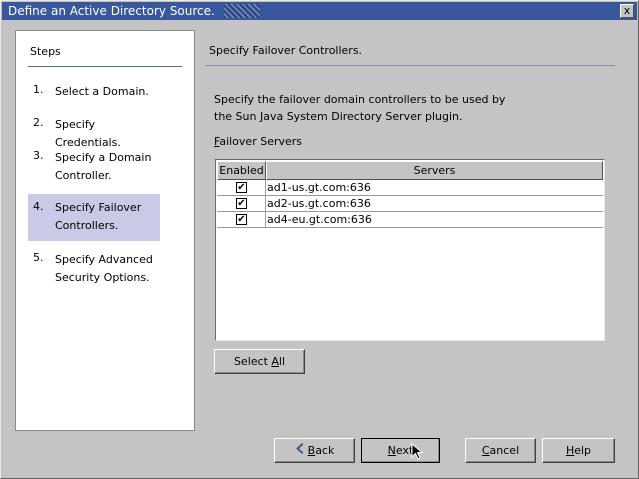 The width and height of the screenshot is (639, 479). What do you see at coordinates (111, 11) in the screenshot?
I see `window-title: Define an Active Directory Source.` at bounding box center [111, 11].